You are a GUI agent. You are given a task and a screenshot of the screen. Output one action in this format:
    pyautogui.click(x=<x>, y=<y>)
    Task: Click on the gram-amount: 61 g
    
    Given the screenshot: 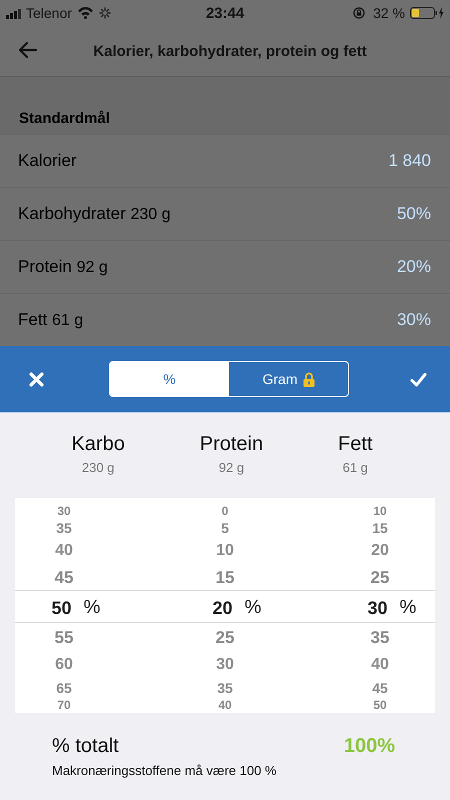 What is the action you would take?
    pyautogui.click(x=355, y=467)
    